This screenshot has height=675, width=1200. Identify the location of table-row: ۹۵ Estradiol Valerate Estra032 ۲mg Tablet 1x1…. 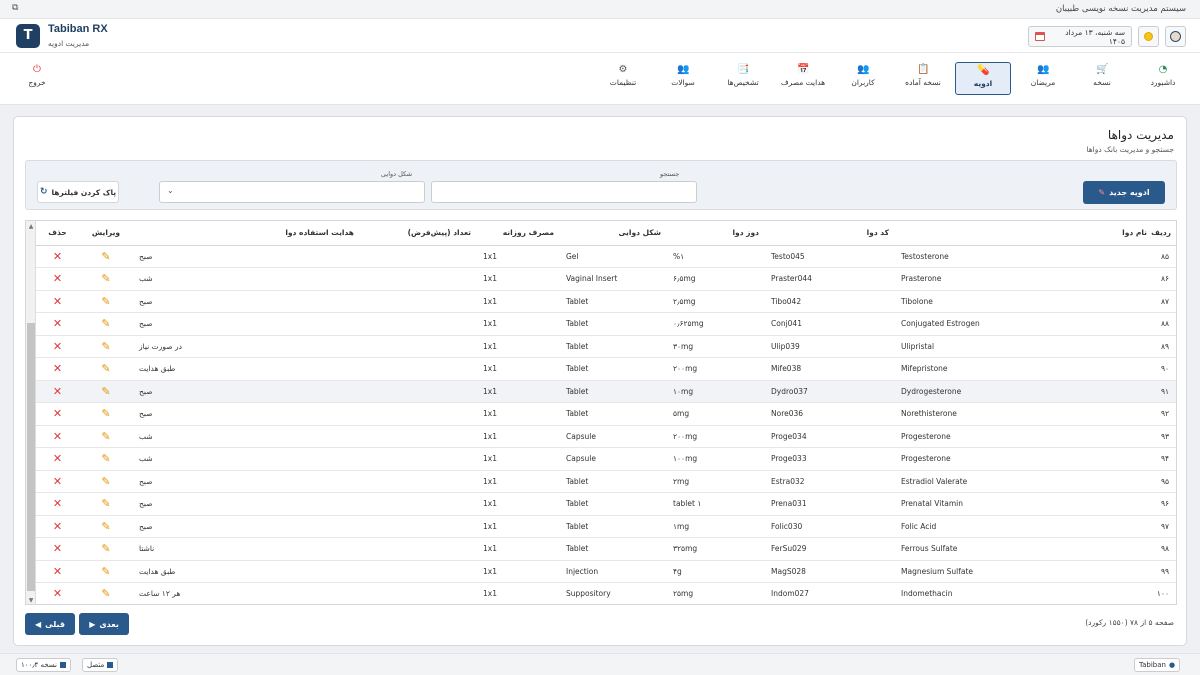
(606, 481).